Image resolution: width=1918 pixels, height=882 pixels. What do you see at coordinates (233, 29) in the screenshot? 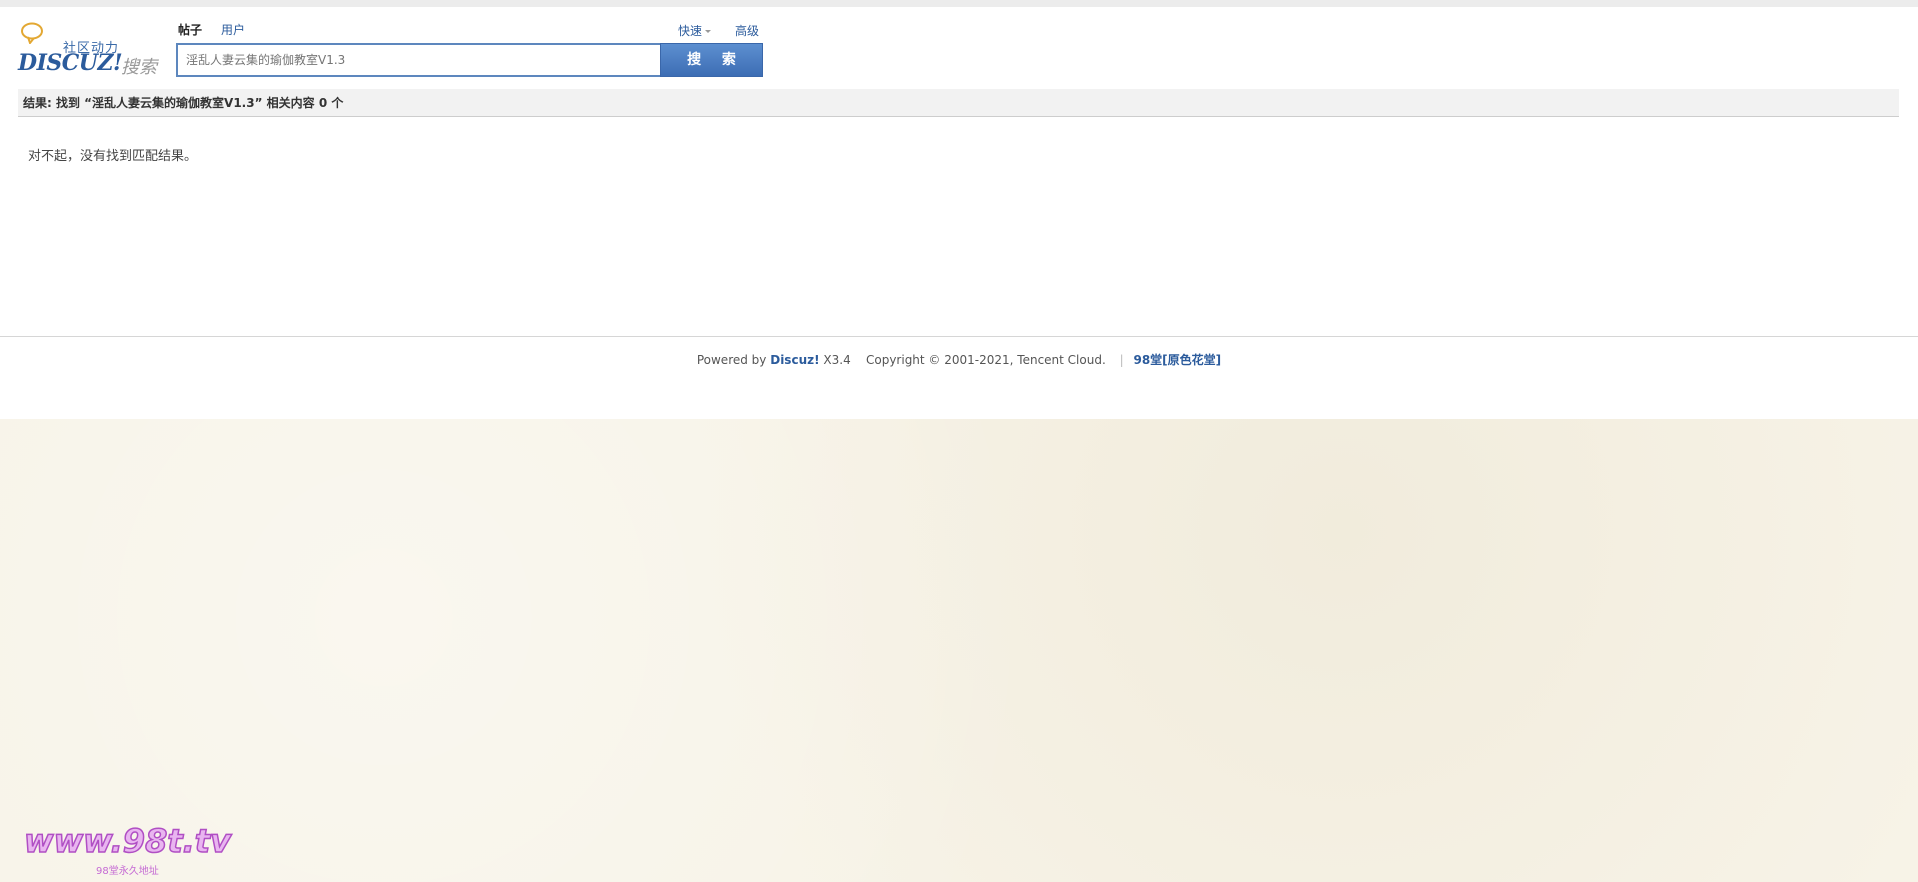
I see `tab-users: 用户` at bounding box center [233, 29].